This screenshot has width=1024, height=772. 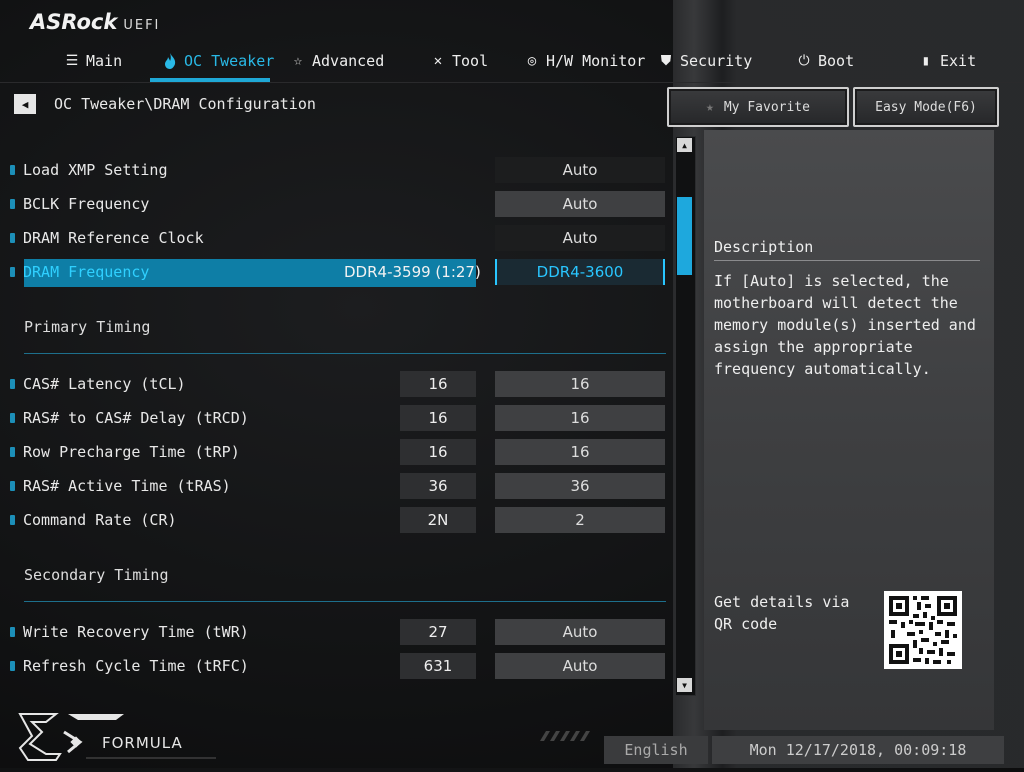 I want to click on tab-hw-monitor: ◎ H/W Monitor, so click(x=585, y=61).